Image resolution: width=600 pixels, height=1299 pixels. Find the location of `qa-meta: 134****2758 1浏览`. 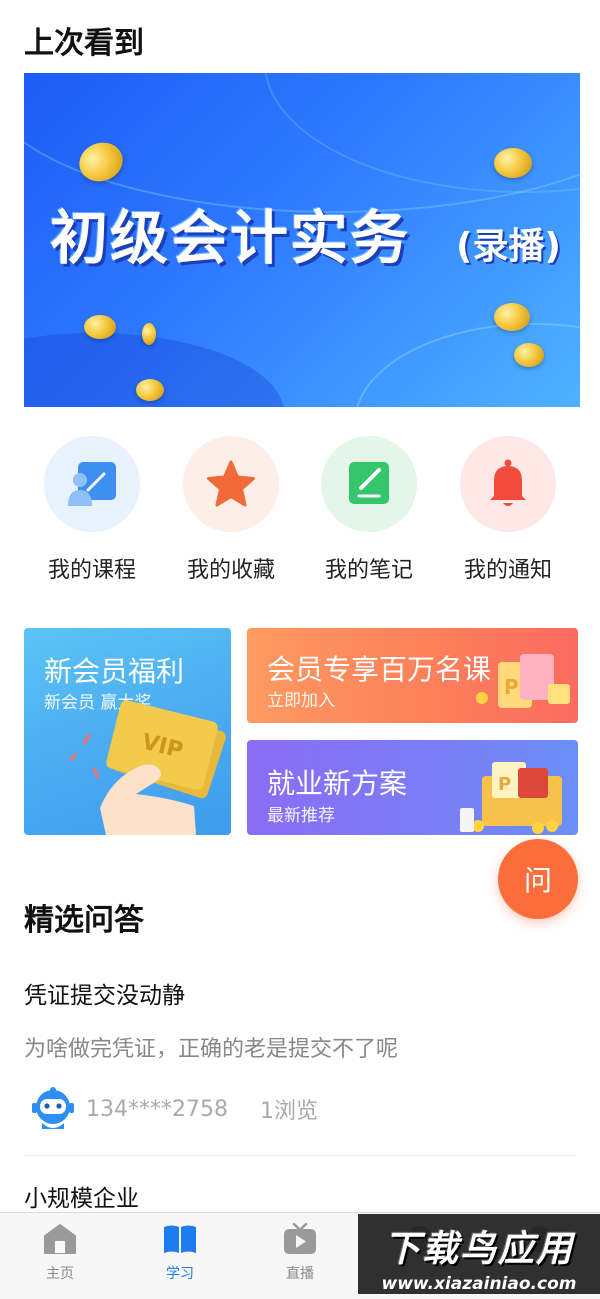

qa-meta: 134****2758 1浏览 is located at coordinates (173, 1109).